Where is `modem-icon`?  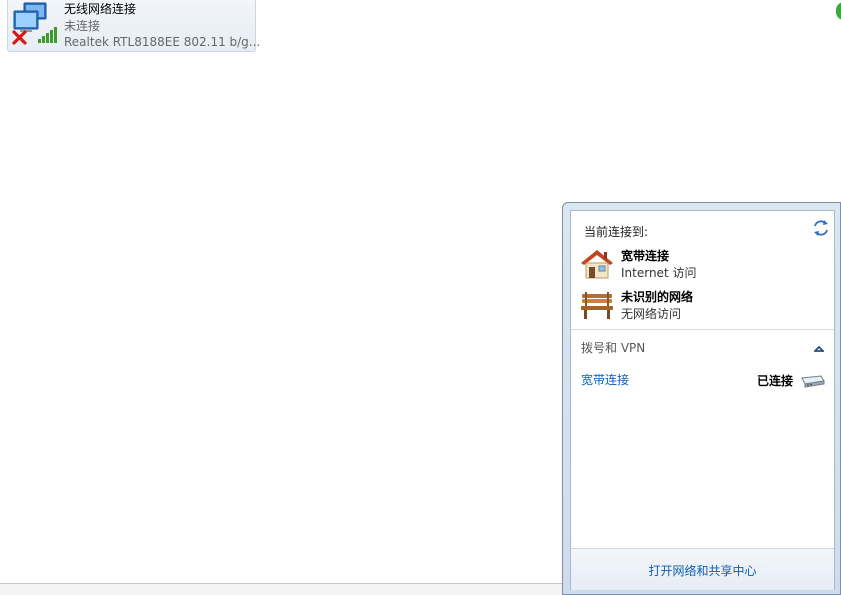
modem-icon is located at coordinates (812, 381).